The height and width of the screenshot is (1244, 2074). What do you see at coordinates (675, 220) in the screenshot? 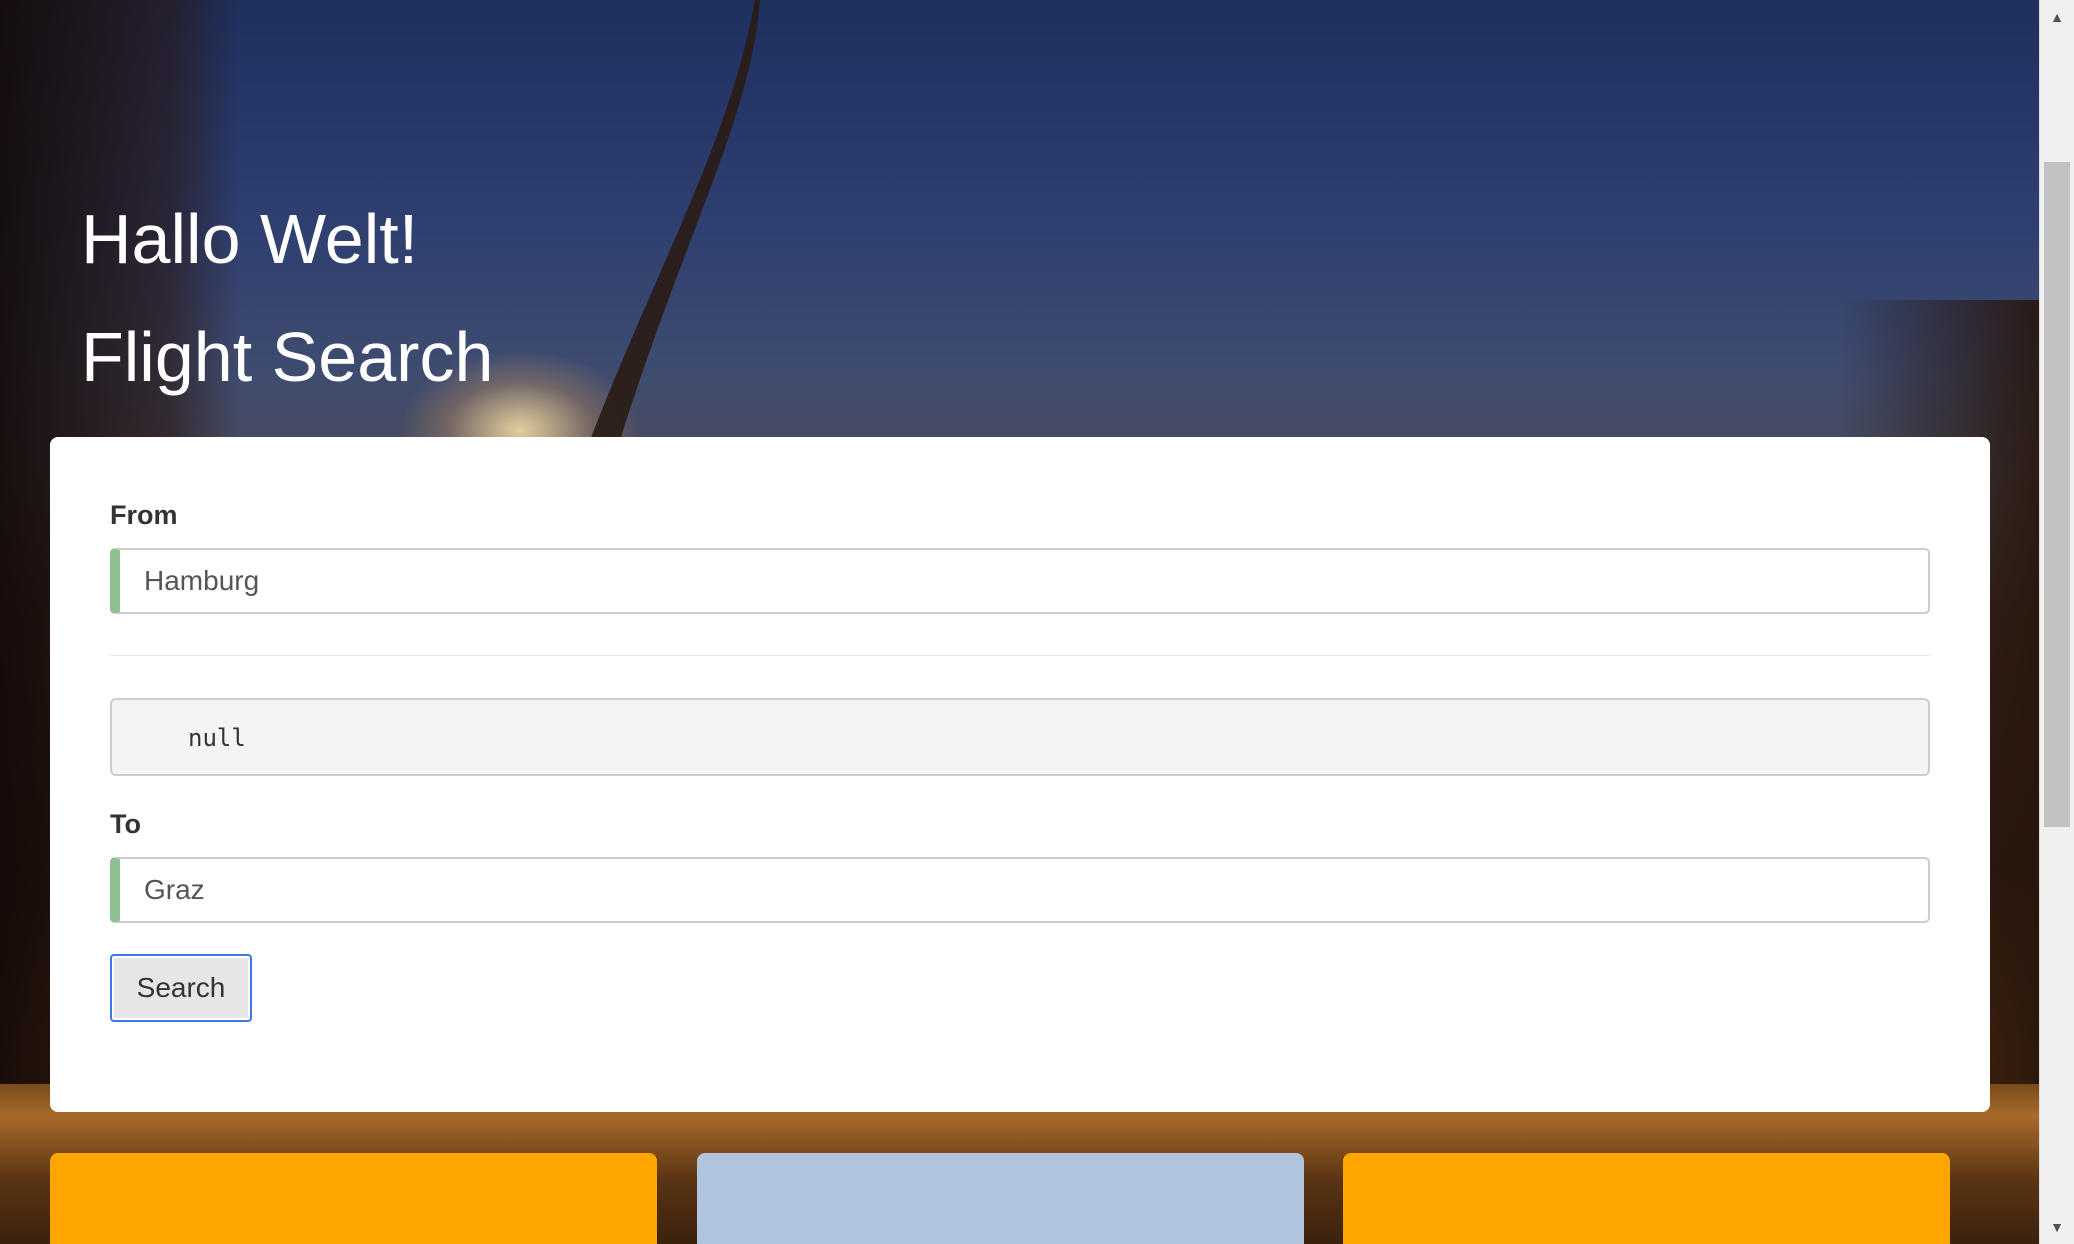
I see `background-horn` at bounding box center [675, 220].